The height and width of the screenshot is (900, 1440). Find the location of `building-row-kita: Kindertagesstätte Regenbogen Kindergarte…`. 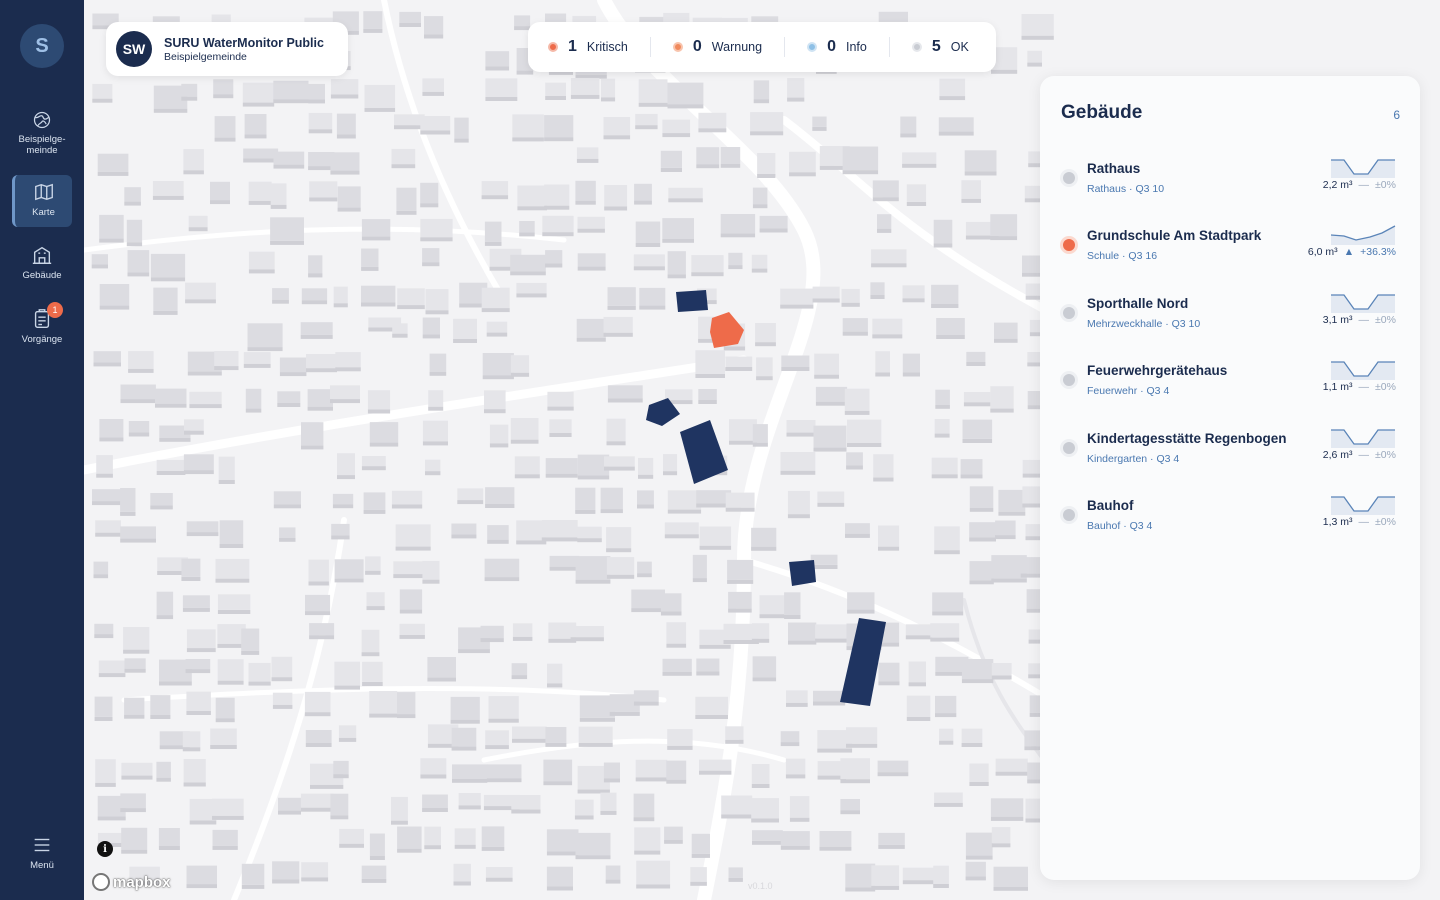

building-row-kita: Kindertagesstätte Regenbogen Kindergarte… is located at coordinates (1230, 456).